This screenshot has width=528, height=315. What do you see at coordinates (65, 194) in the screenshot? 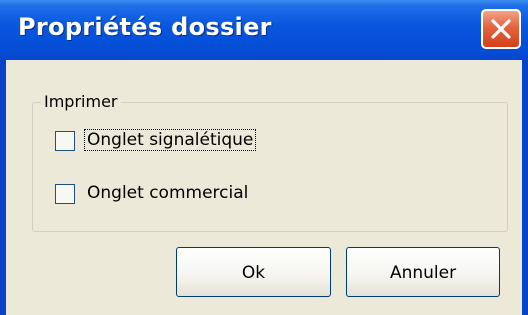
I see `commercial-checkbox` at bounding box center [65, 194].